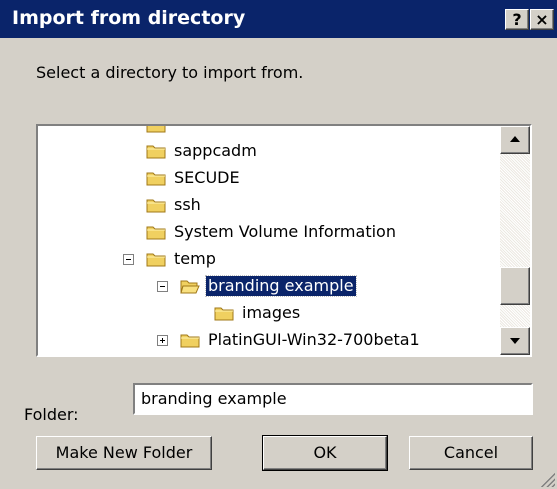 Image resolution: width=557 pixels, height=489 pixels. I want to click on folder-input: branding example, so click(333, 399).